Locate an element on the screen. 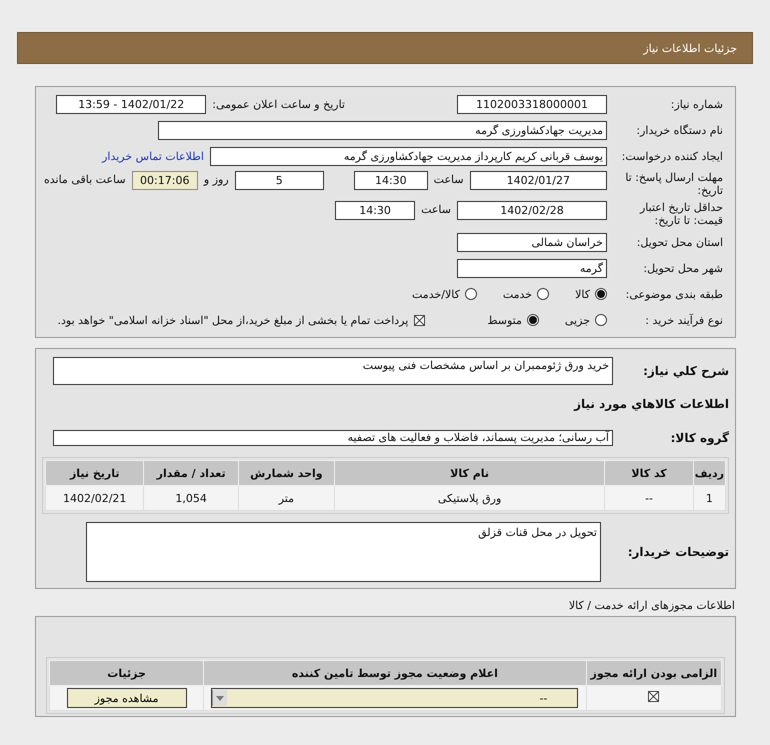  field-label: ساعت باقی مانده is located at coordinates (85, 179).